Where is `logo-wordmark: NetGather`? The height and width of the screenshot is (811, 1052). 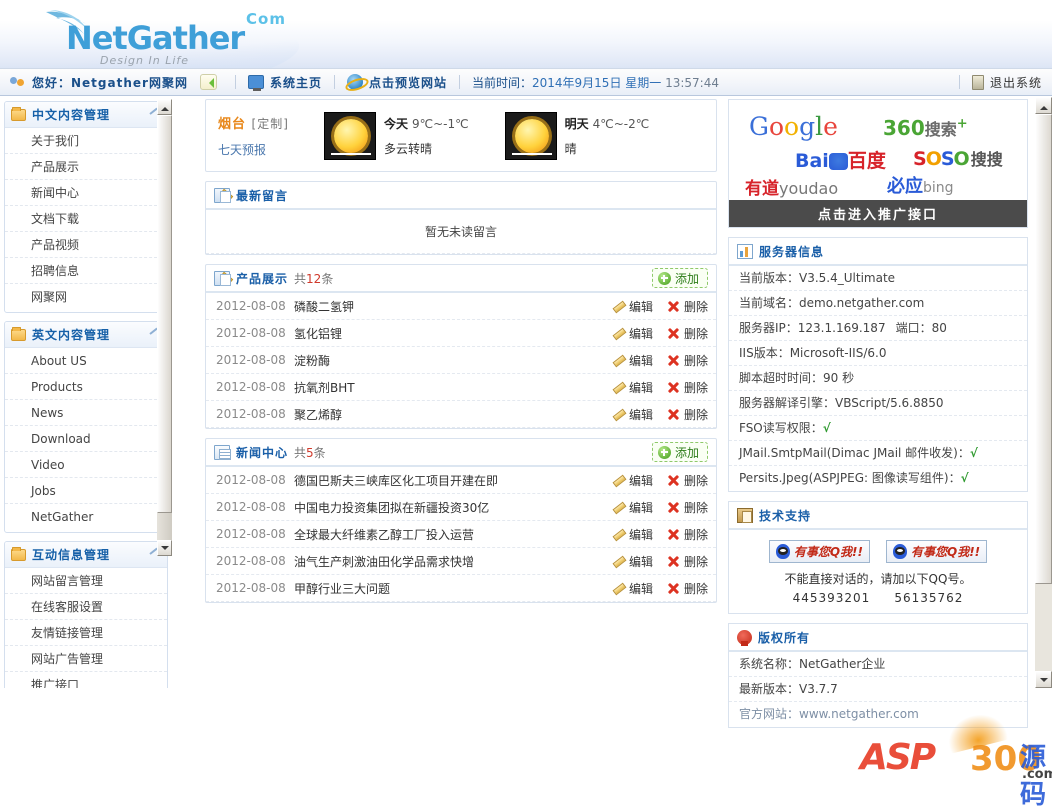 logo-wordmark: NetGather is located at coordinates (155, 38).